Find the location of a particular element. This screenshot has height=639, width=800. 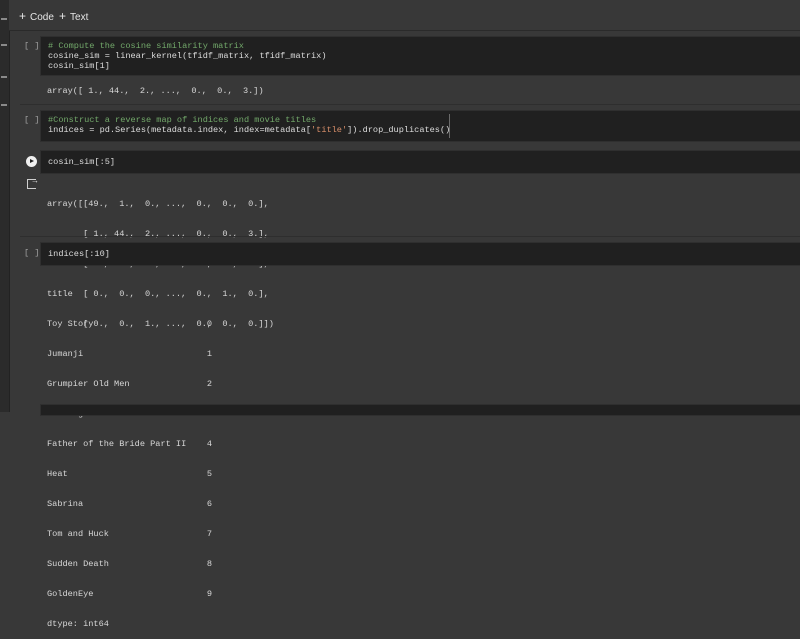

code-cell-editor is located at coordinates (420, 410).